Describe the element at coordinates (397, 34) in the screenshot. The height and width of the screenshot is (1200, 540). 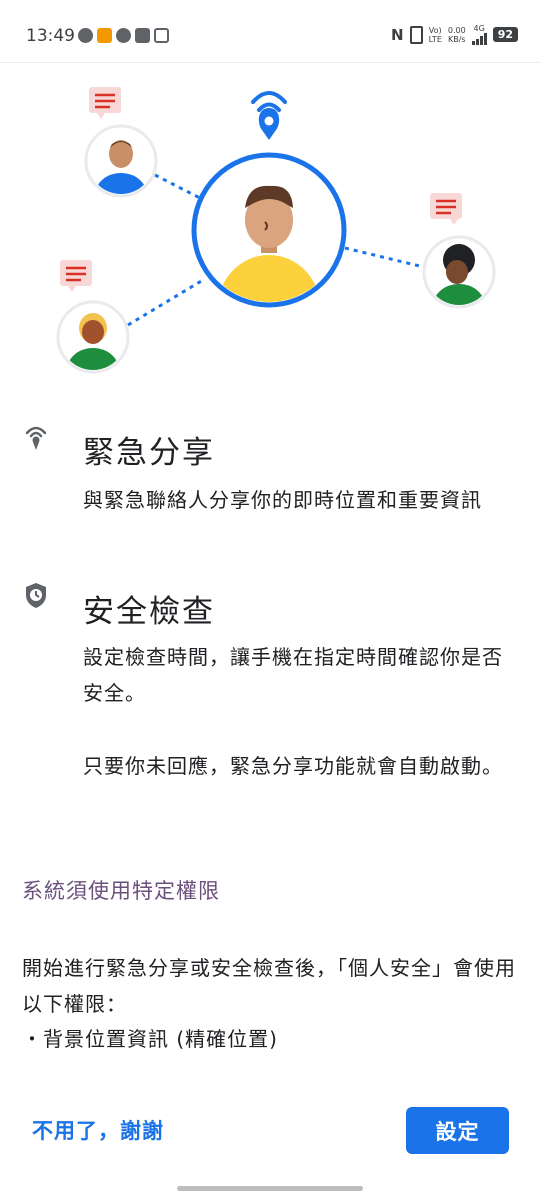
I see `nfc-icon: N` at that location.